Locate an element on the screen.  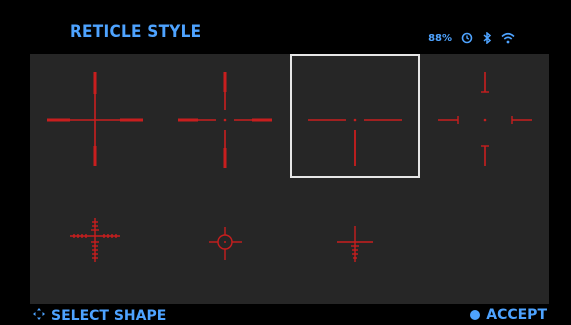
accept-hint: ACCEPT is located at coordinates (508, 315).